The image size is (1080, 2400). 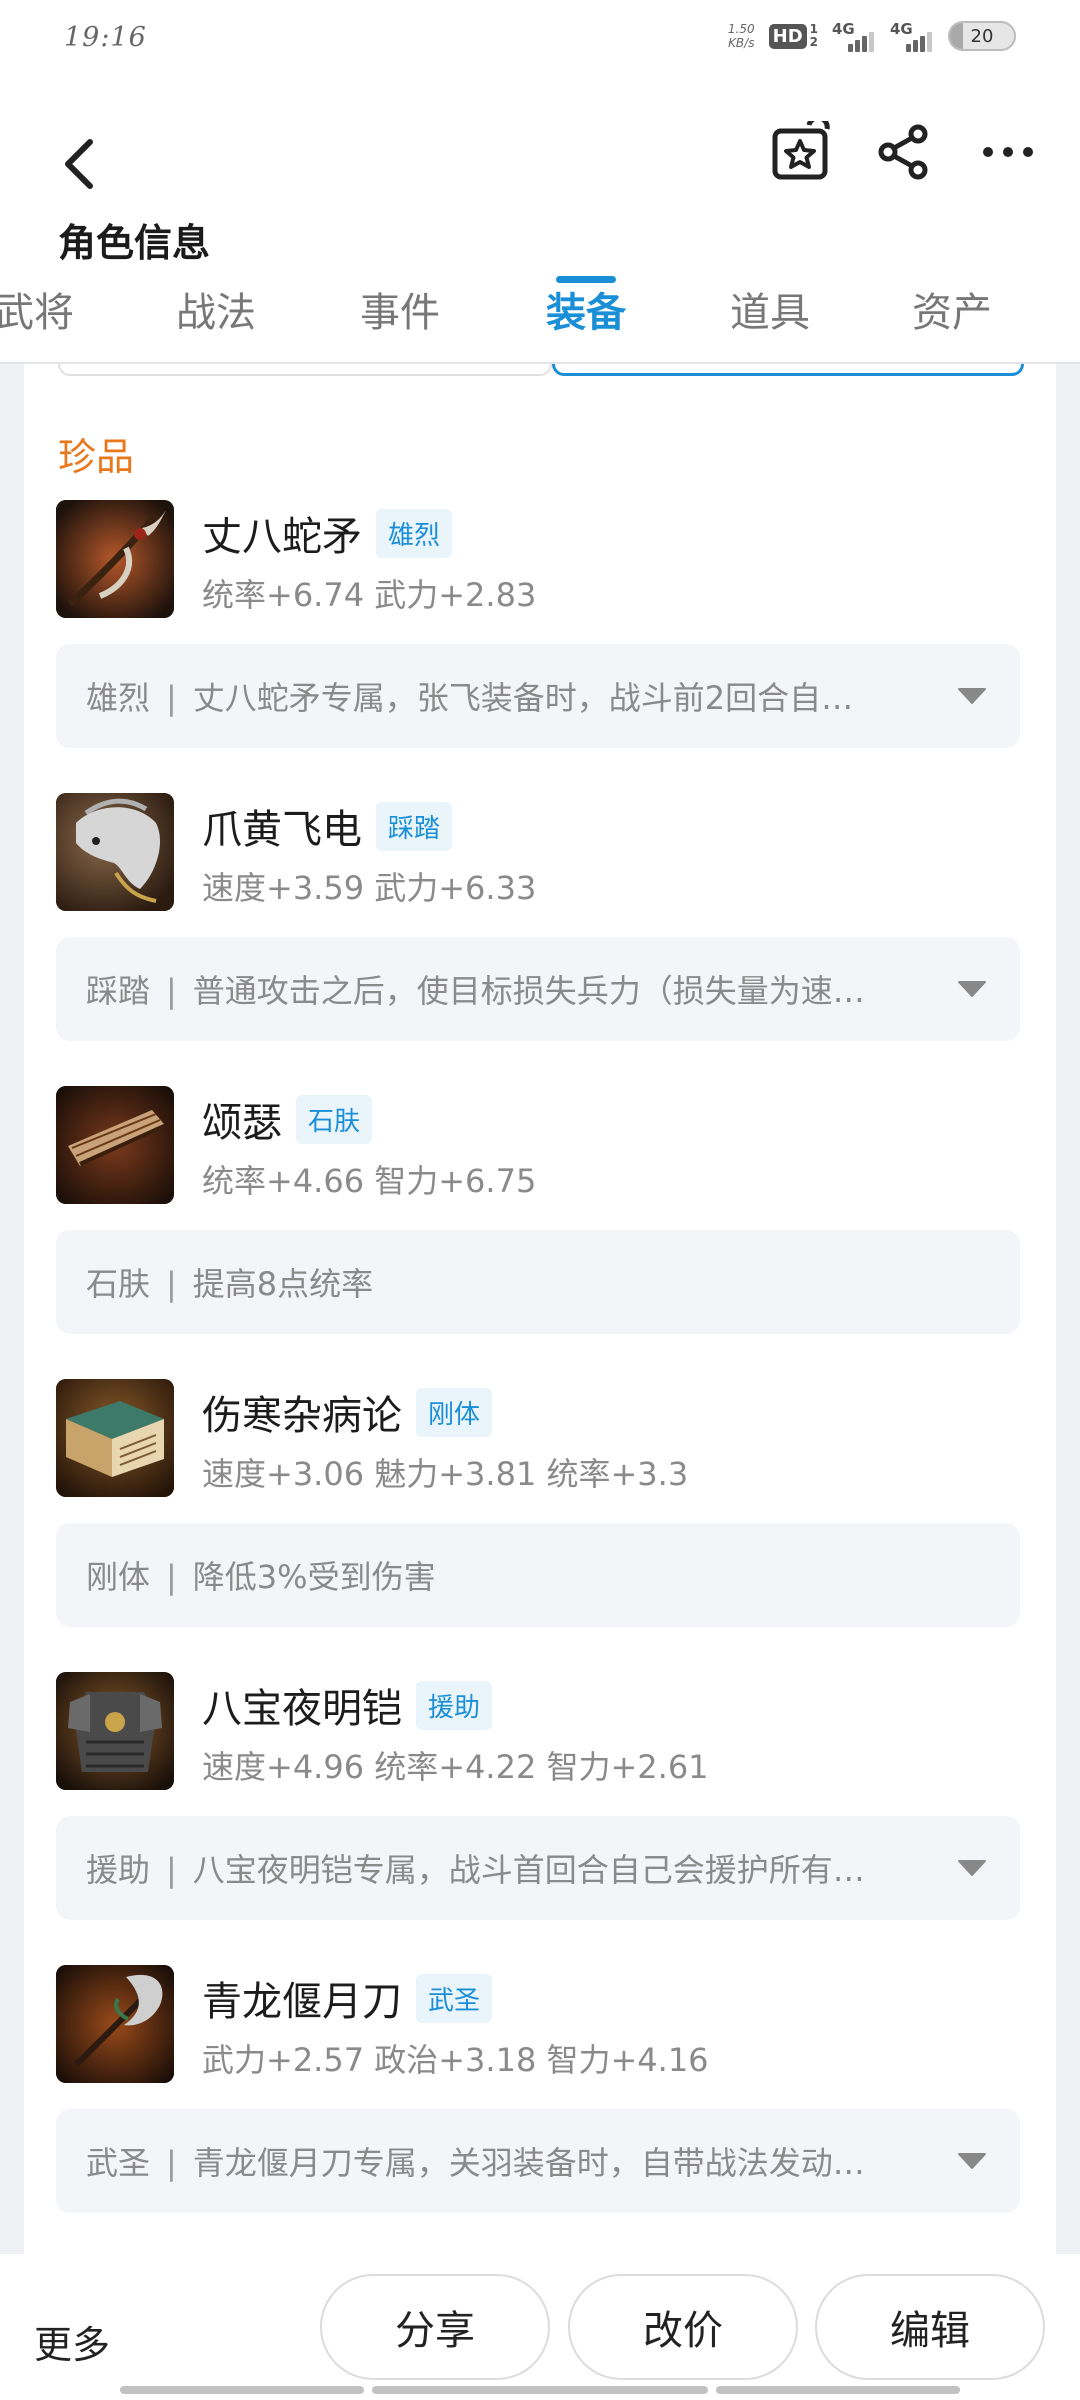 What do you see at coordinates (287, 1119) in the screenshot?
I see `item-name: 颂瑟 石肤` at bounding box center [287, 1119].